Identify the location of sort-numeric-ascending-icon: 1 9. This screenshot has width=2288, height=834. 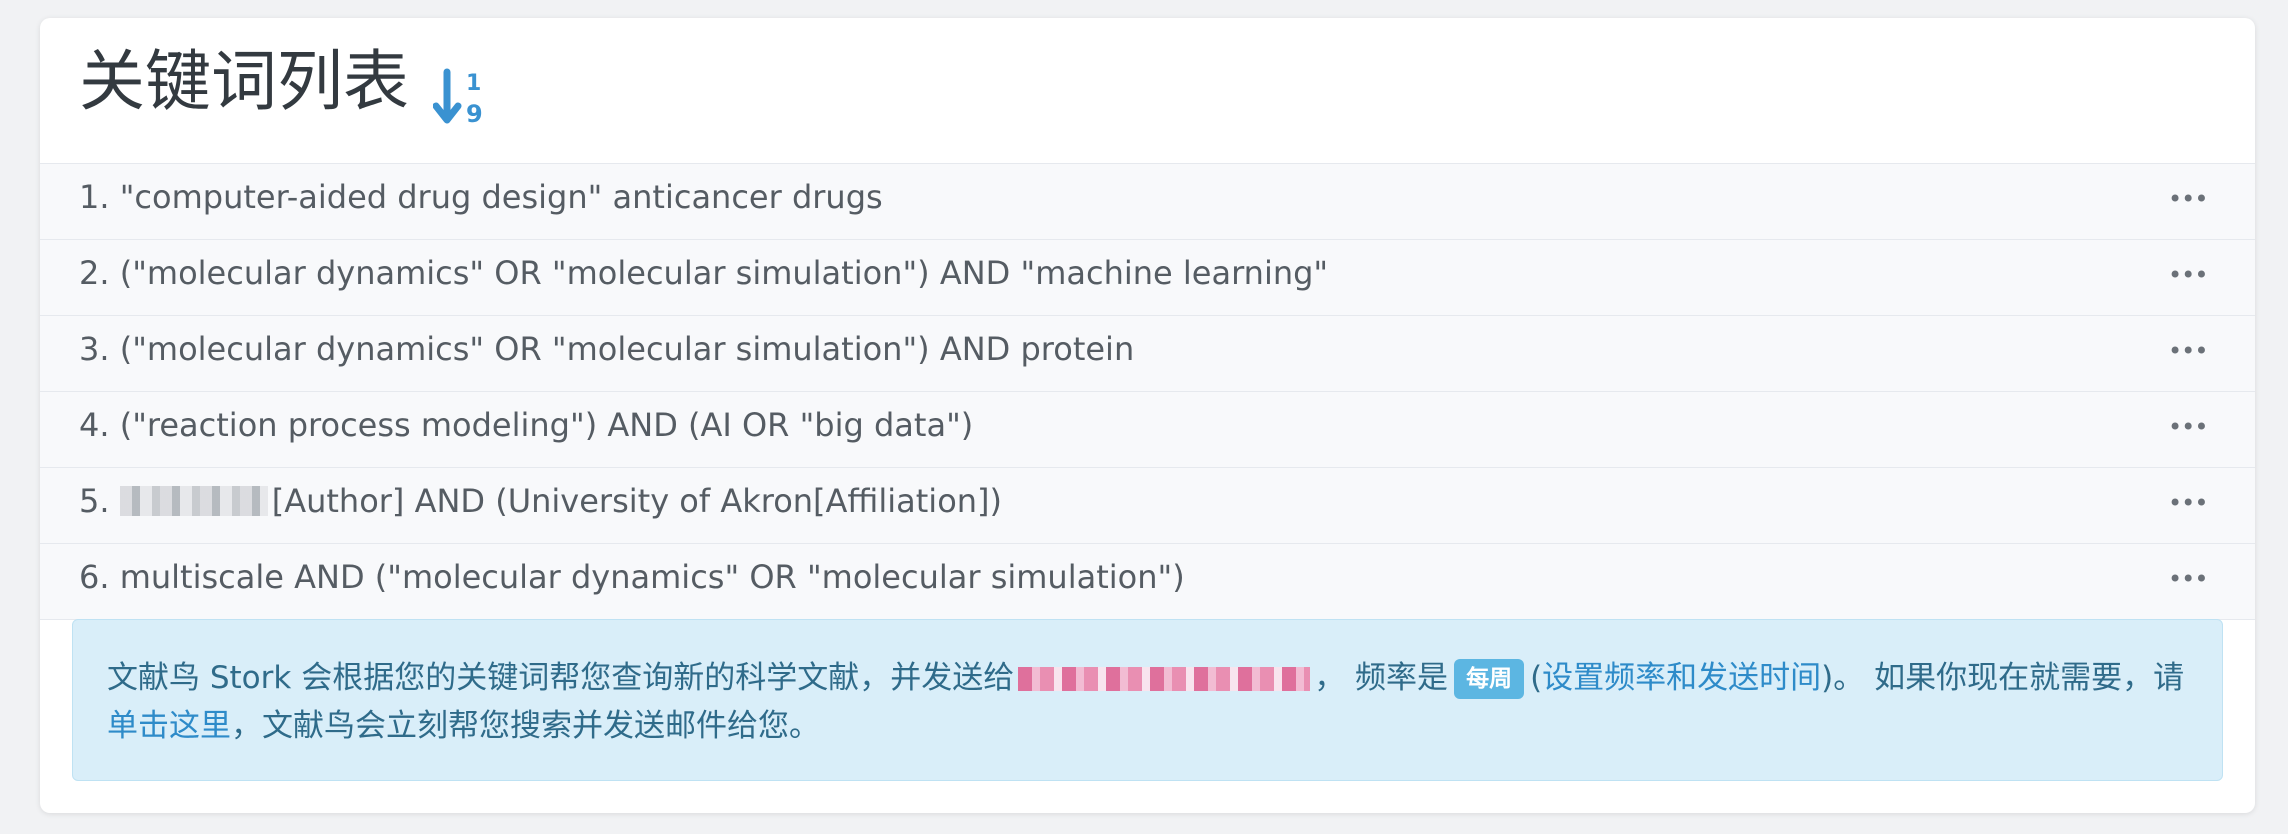
(463, 98).